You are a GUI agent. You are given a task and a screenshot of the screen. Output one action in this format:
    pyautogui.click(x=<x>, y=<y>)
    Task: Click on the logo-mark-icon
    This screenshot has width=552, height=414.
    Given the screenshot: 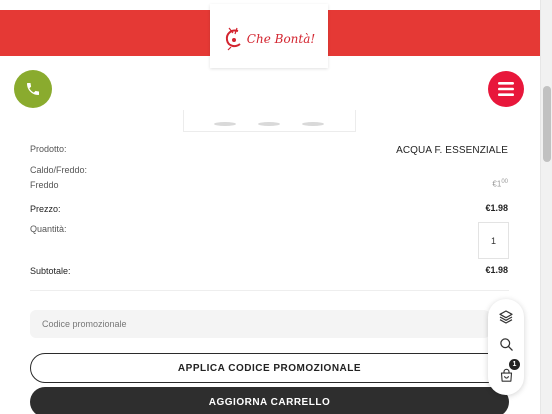 What is the action you would take?
    pyautogui.click(x=233, y=39)
    